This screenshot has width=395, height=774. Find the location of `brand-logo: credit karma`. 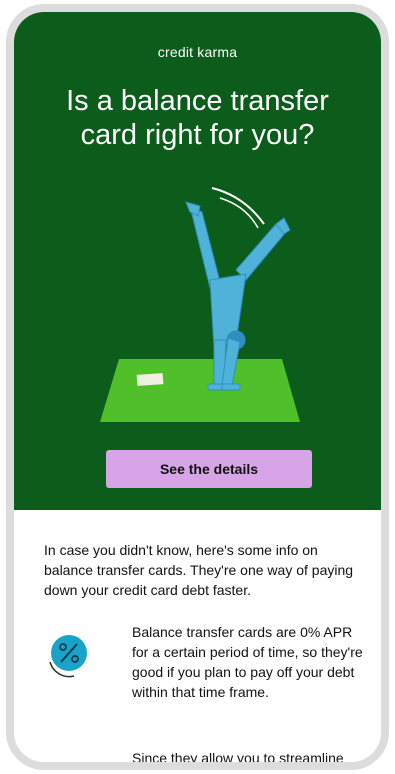

brand-logo: credit karma is located at coordinates (197, 52).